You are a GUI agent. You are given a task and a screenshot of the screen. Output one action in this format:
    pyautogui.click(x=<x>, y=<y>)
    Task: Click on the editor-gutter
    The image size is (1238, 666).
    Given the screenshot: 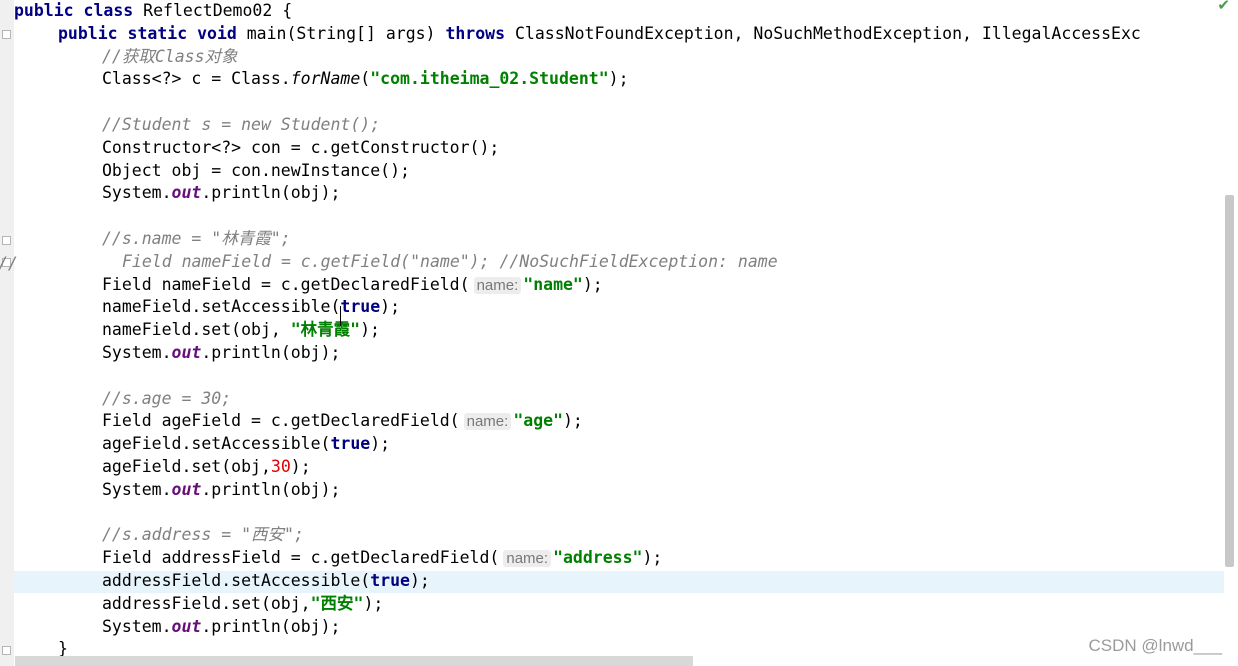 What is the action you would take?
    pyautogui.click(x=7, y=333)
    